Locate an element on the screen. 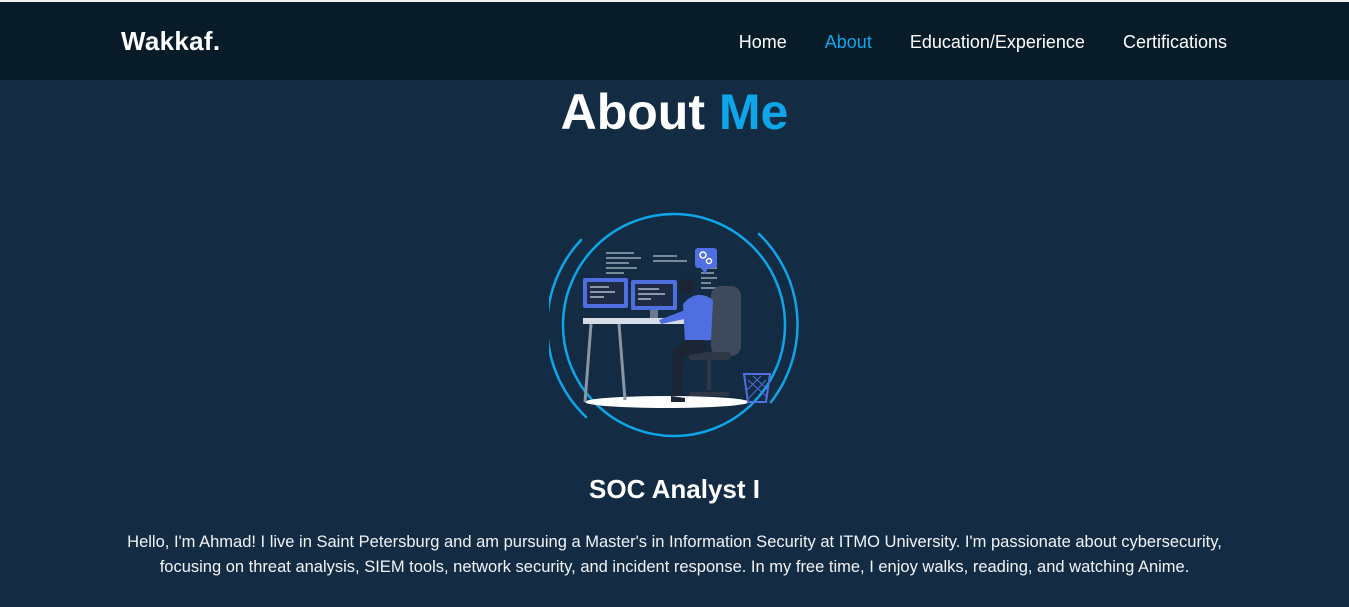 The image size is (1349, 607). page-title: About Me is located at coordinates (674, 112).